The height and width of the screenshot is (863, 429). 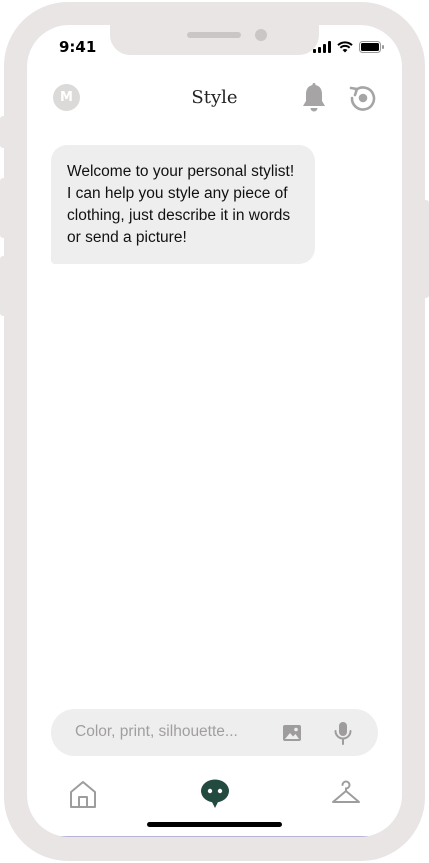 I want to click on camera, so click(x=261, y=35).